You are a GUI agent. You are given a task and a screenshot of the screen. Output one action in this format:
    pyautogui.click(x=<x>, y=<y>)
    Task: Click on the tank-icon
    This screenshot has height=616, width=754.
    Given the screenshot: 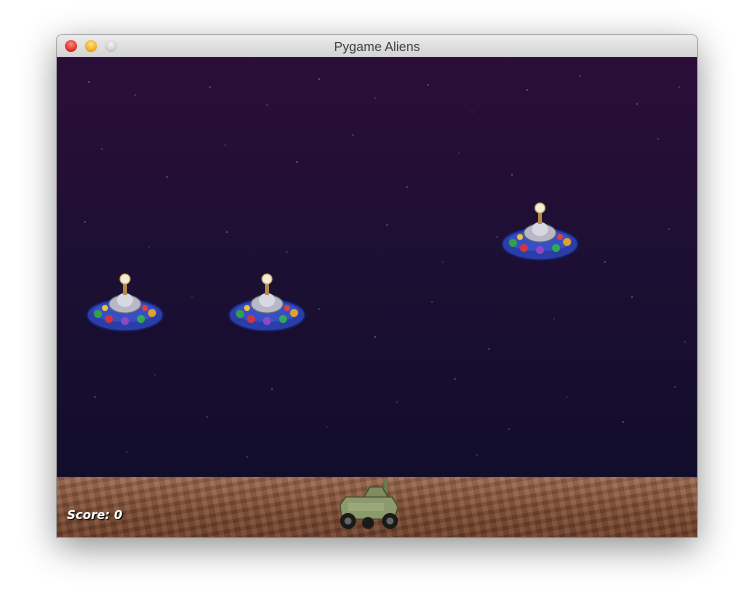 What is the action you would take?
    pyautogui.click(x=369, y=504)
    